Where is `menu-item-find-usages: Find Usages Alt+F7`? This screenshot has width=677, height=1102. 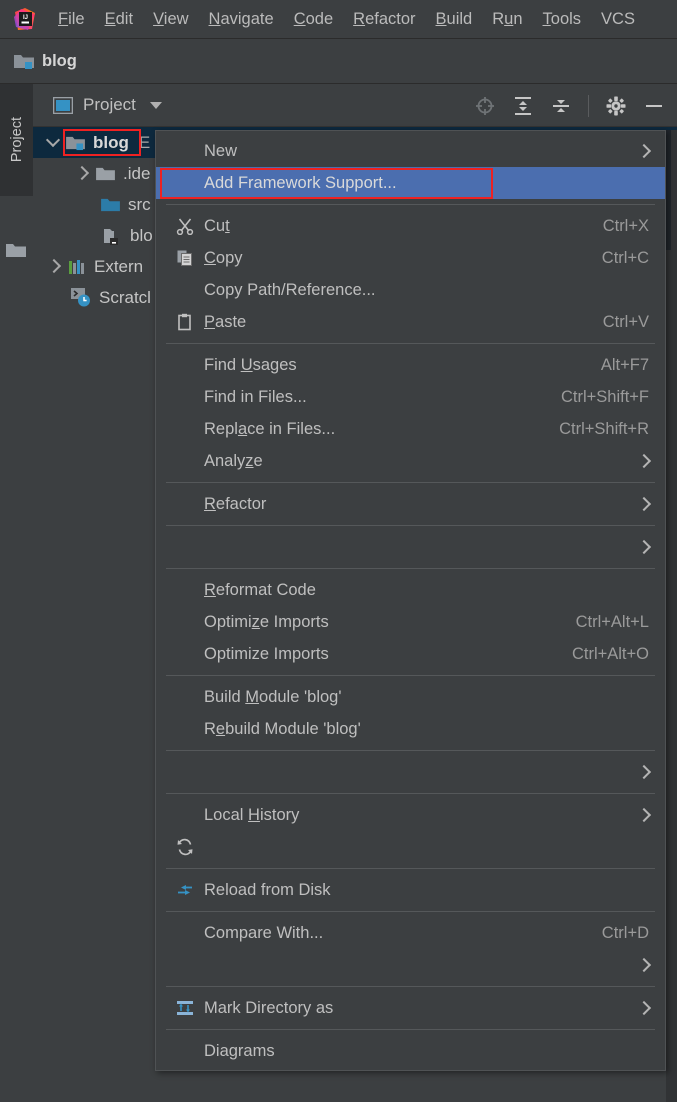
menu-item-find-usages: Find Usages Alt+F7 is located at coordinates (410, 365).